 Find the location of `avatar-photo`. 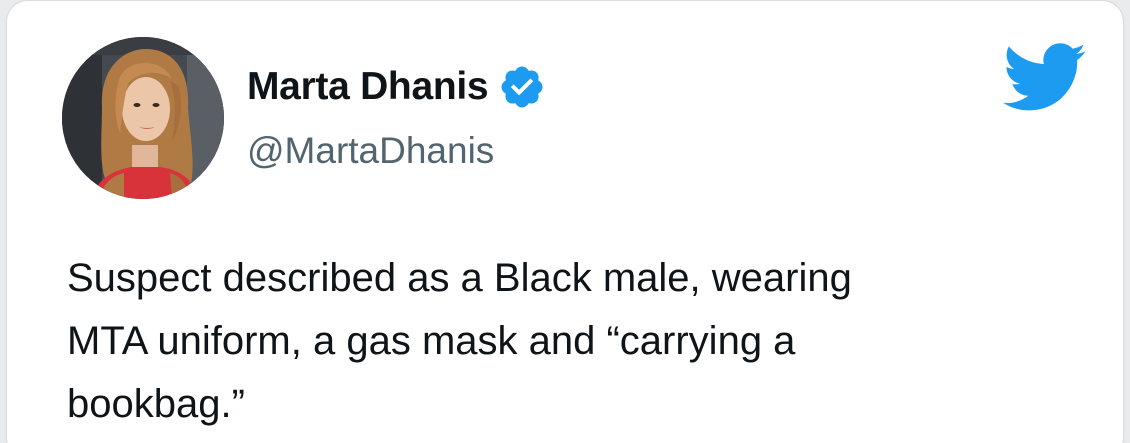

avatar-photo is located at coordinates (143, 118).